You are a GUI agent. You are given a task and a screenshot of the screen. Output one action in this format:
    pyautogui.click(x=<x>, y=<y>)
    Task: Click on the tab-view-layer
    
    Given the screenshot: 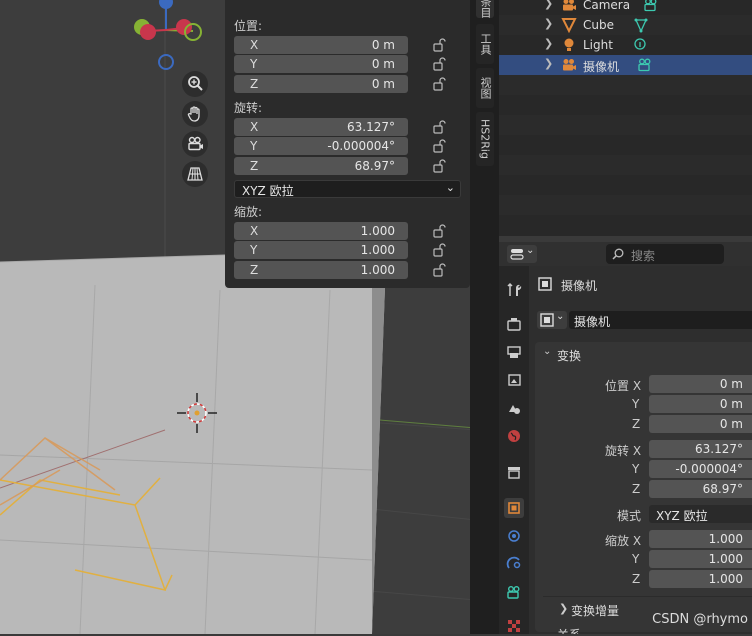 What is the action you would take?
    pyautogui.click(x=514, y=380)
    